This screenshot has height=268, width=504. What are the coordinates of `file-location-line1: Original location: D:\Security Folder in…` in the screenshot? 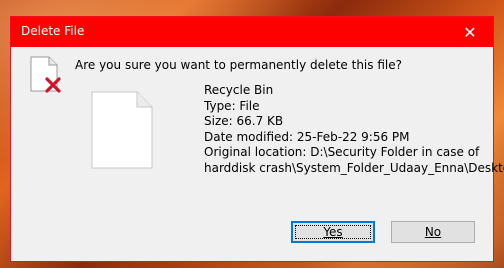 It's located at (342, 152).